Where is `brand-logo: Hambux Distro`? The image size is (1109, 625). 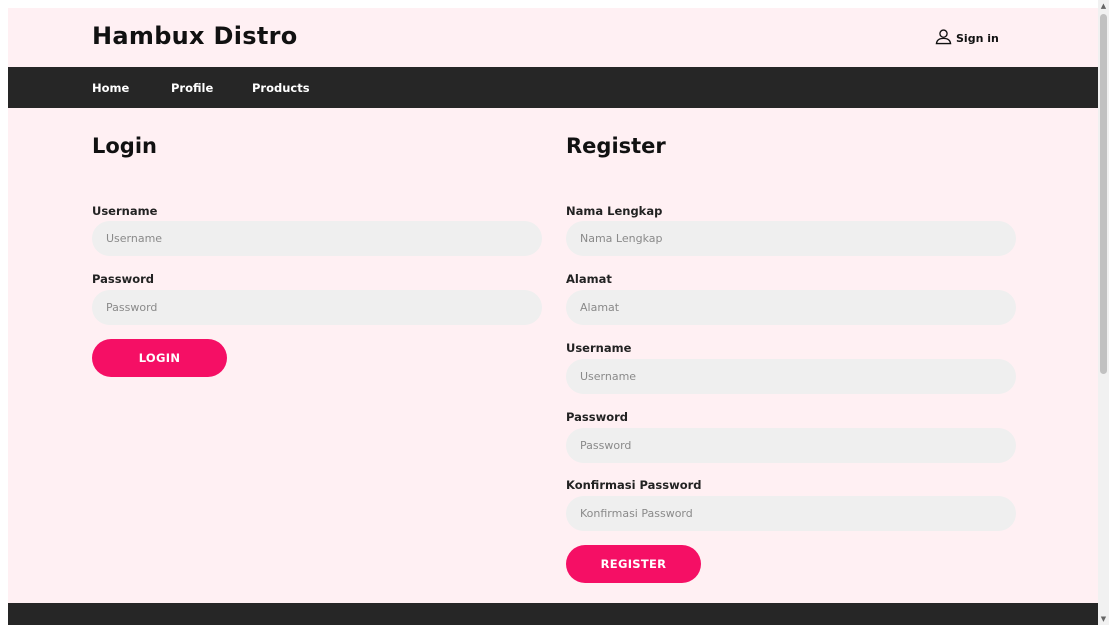
brand-logo: Hambux Distro is located at coordinates (195, 36).